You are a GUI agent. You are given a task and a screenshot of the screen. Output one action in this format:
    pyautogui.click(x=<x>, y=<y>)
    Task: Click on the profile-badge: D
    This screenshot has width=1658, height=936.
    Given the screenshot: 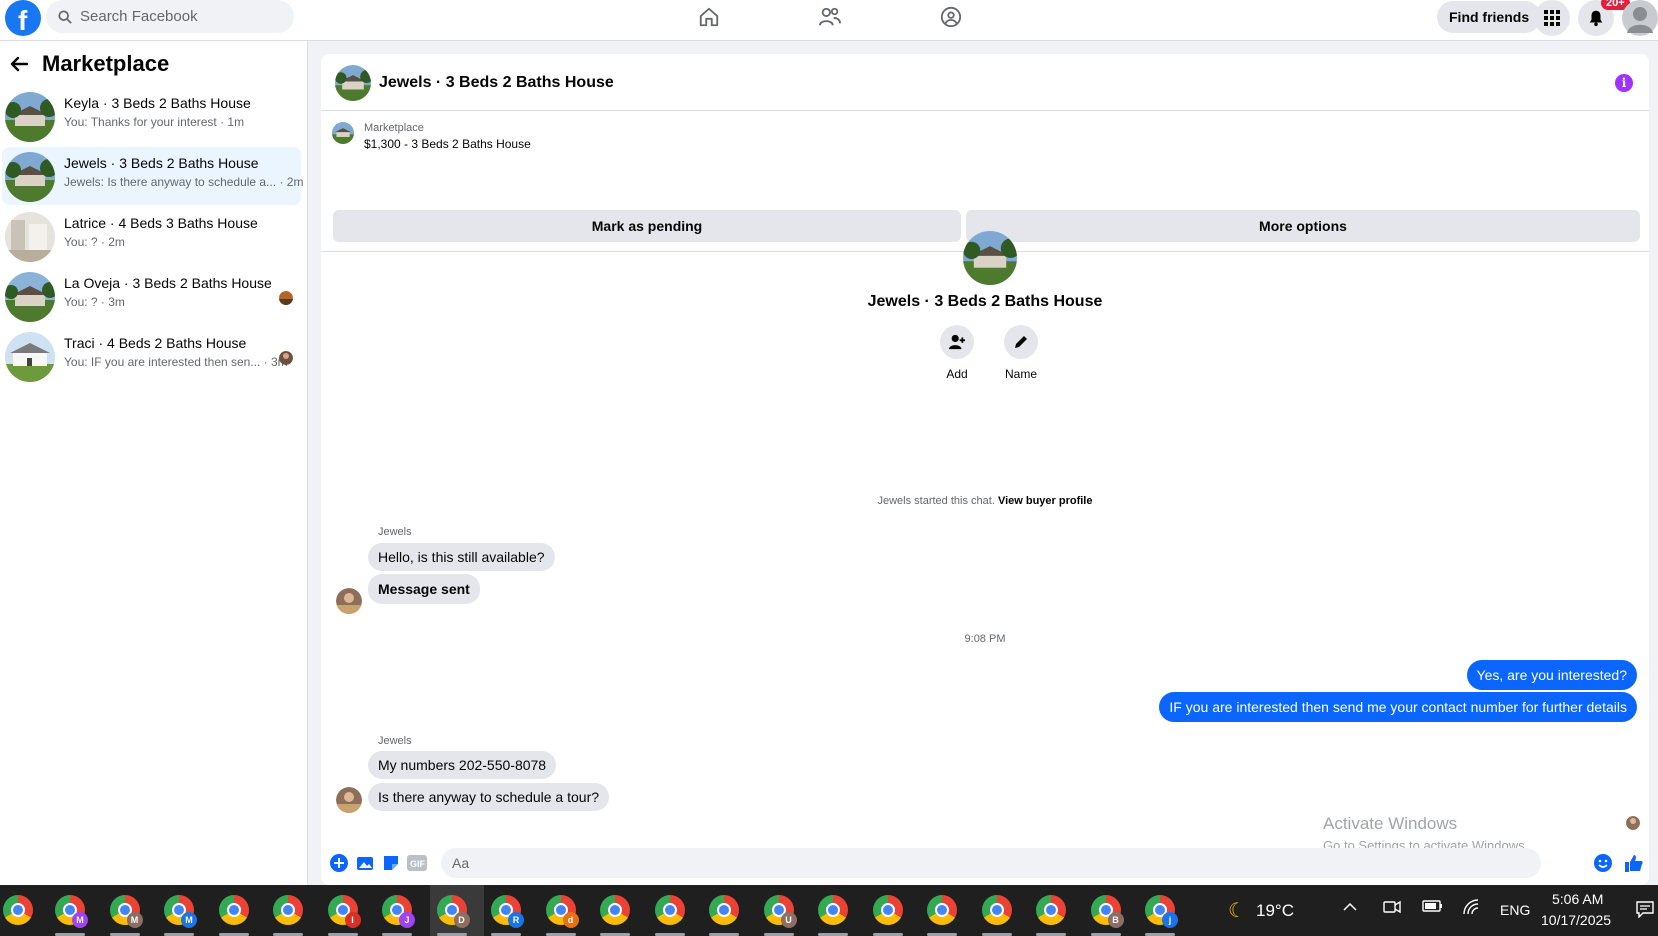 What is the action you would take?
    pyautogui.click(x=461, y=920)
    